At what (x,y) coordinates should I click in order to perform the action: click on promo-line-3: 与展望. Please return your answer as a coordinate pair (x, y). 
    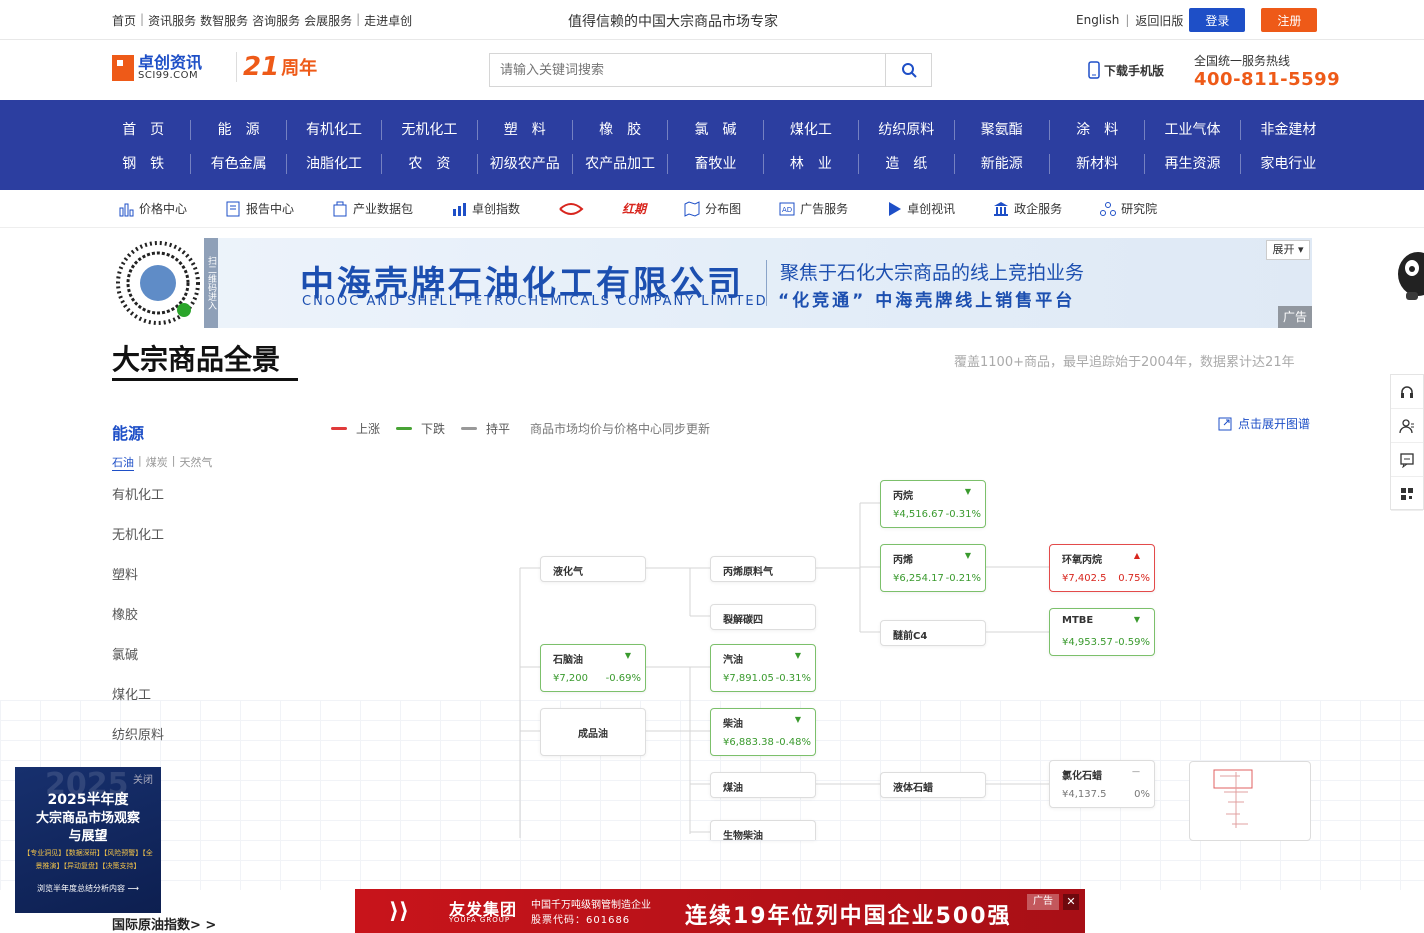
    Looking at the image, I should click on (88, 836).